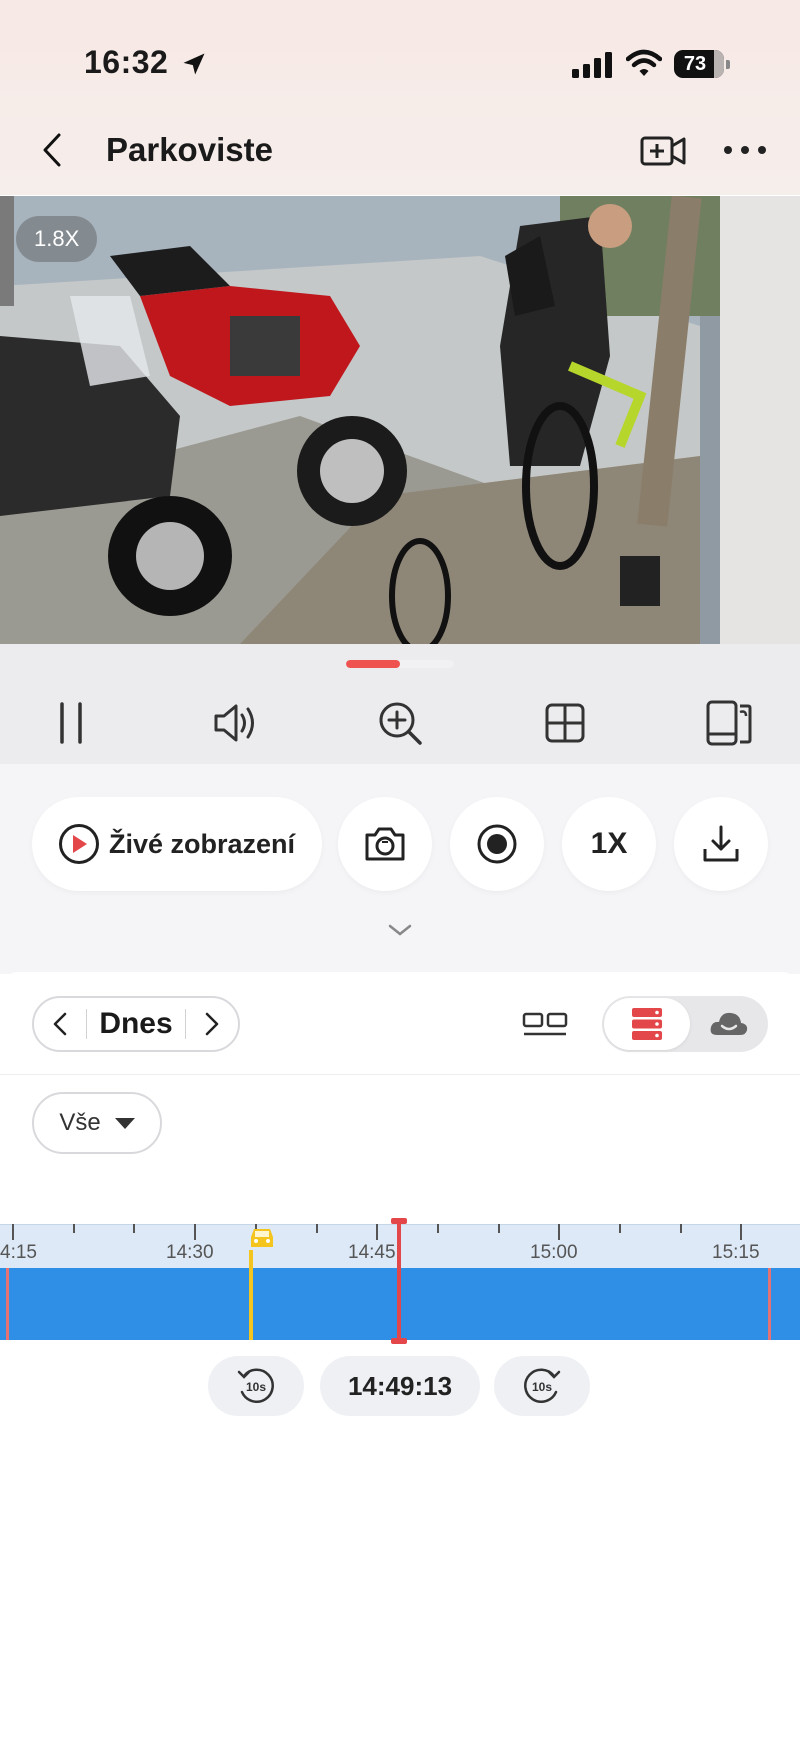 The width and height of the screenshot is (800, 1739). What do you see at coordinates (202, 843) in the screenshot?
I see `live-view-label: Živé zobrazení` at bounding box center [202, 843].